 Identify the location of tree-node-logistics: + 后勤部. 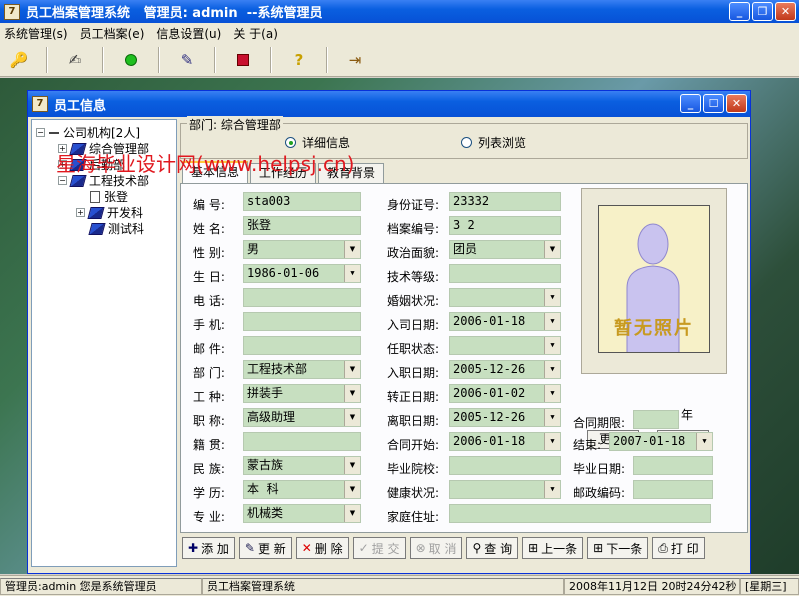
(91, 164).